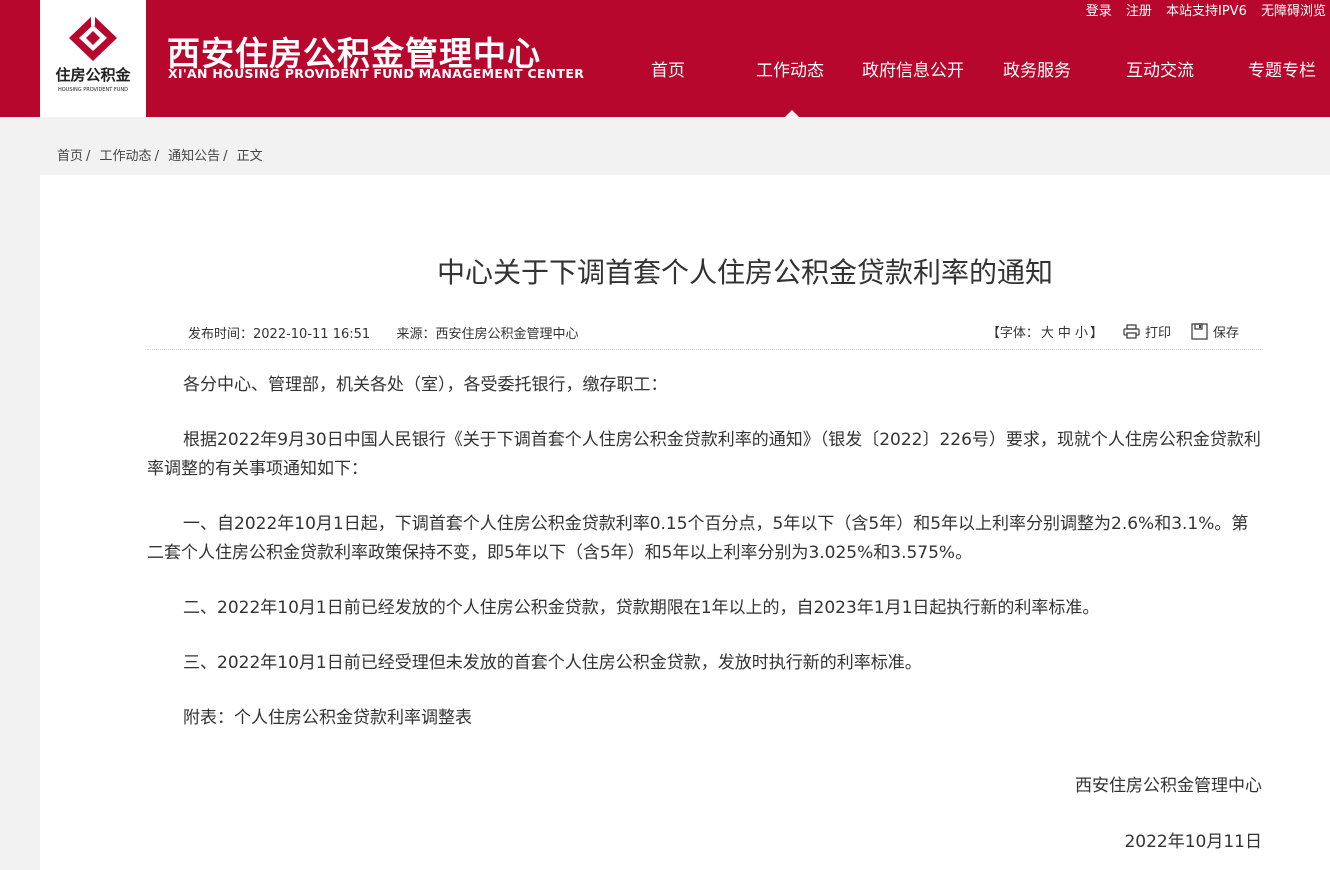 This screenshot has width=1330, height=870. What do you see at coordinates (221, 334) in the screenshot?
I see `publish-label: 发布时间：` at bounding box center [221, 334].